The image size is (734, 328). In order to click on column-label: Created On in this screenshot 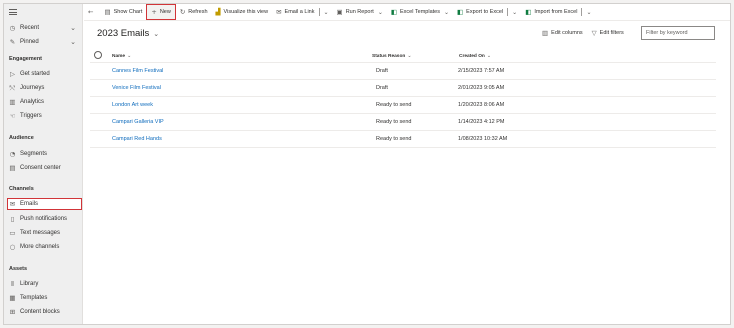, I will do `click(472, 56)`.